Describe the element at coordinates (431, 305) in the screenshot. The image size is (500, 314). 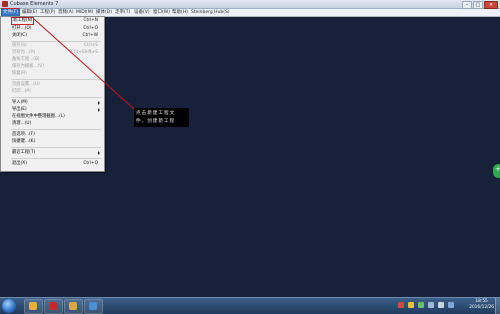
I see `network-icon` at that location.